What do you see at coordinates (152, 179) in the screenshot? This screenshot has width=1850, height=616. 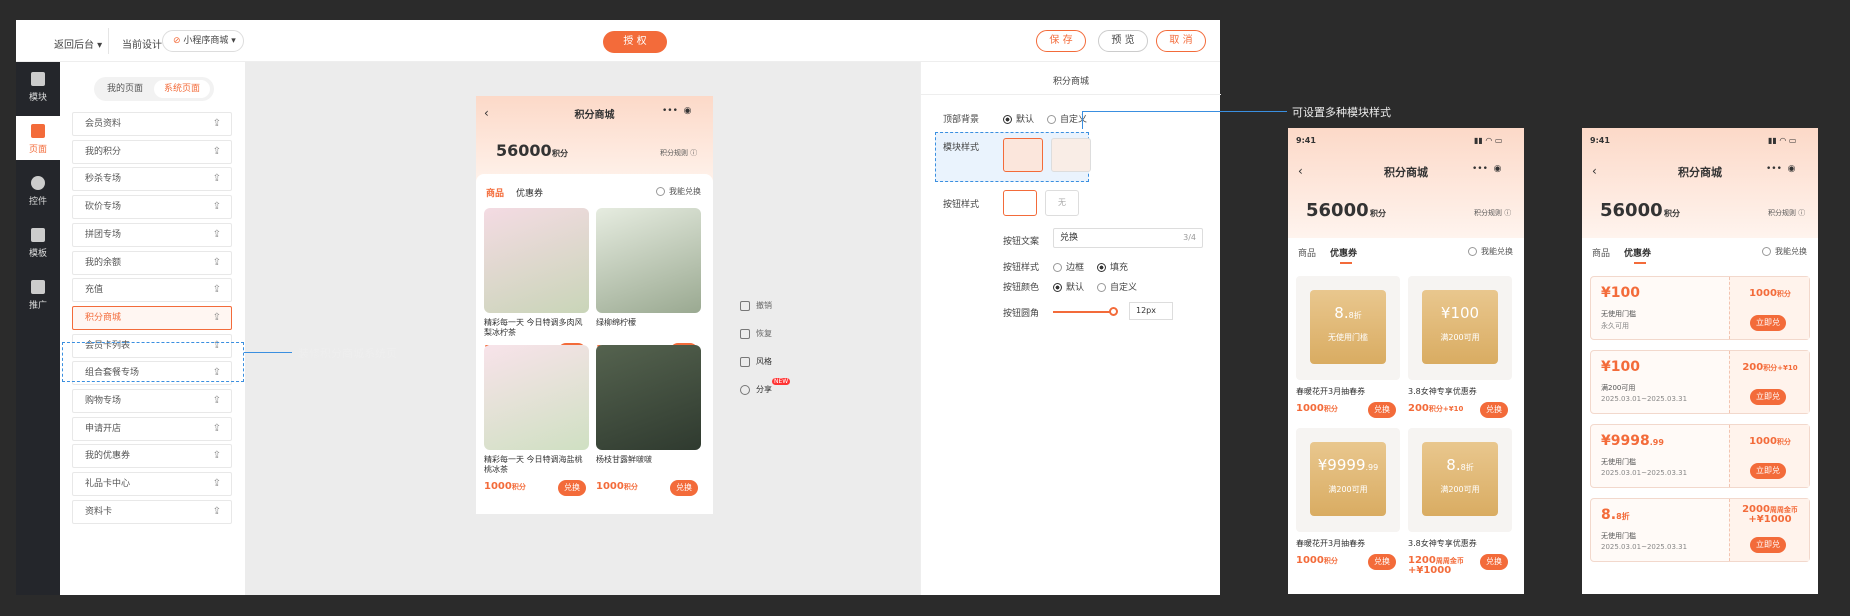 I see `page-item: 秒杀专场 ⇪` at bounding box center [152, 179].